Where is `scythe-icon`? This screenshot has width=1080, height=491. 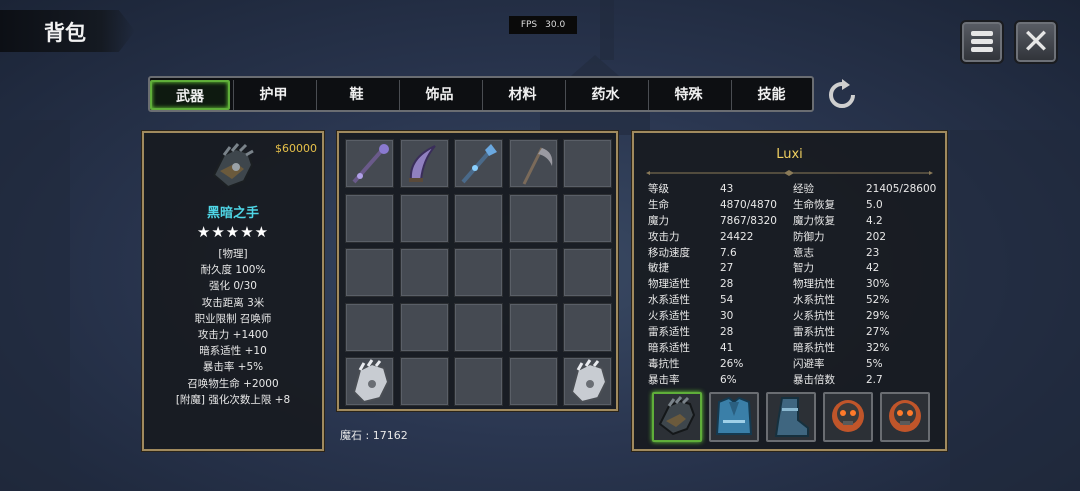
scythe-icon is located at coordinates (537, 166).